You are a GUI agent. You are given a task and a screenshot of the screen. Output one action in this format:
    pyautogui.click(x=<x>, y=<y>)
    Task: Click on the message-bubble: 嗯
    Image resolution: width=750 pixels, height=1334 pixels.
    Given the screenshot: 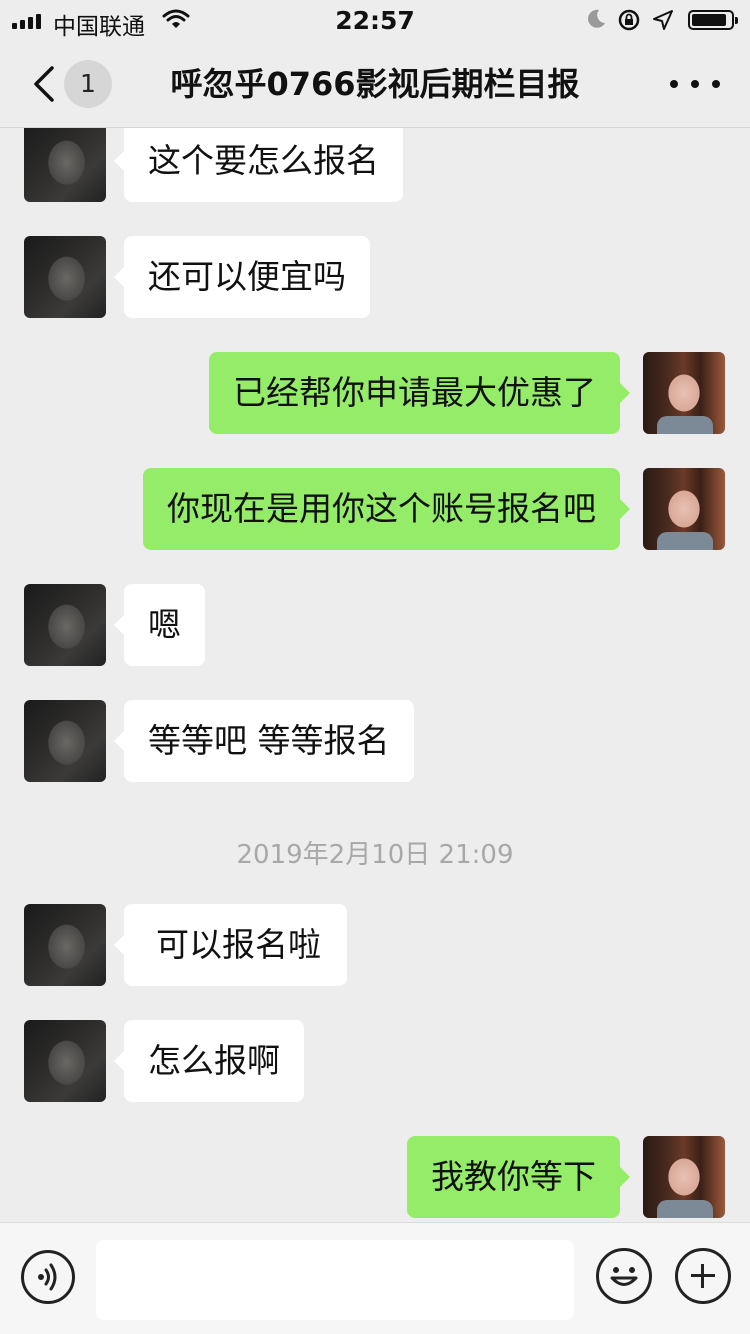 What is the action you would take?
    pyautogui.click(x=159, y=625)
    